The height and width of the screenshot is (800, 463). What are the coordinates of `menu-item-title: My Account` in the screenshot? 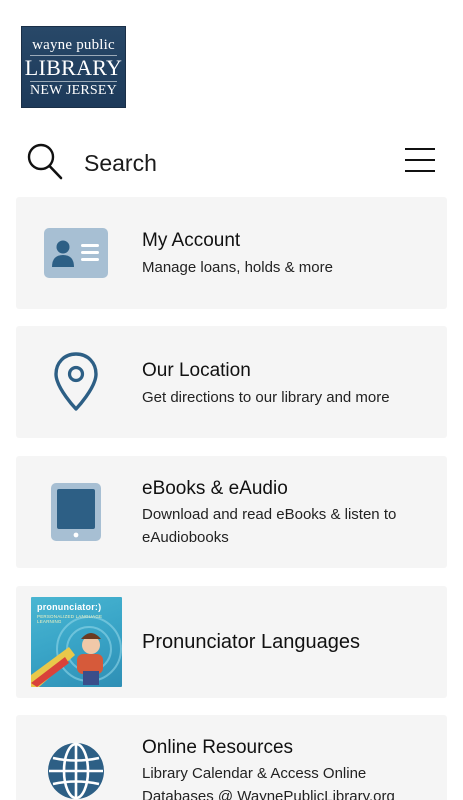 It's located at (191, 240).